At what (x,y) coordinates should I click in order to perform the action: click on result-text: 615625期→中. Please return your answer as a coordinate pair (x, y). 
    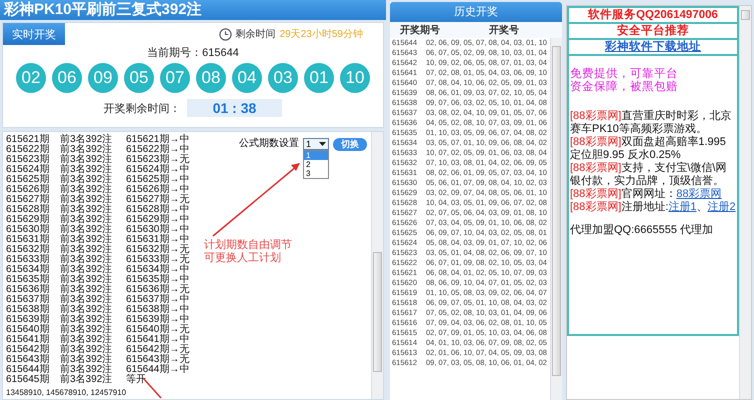
    Looking at the image, I should click on (158, 180).